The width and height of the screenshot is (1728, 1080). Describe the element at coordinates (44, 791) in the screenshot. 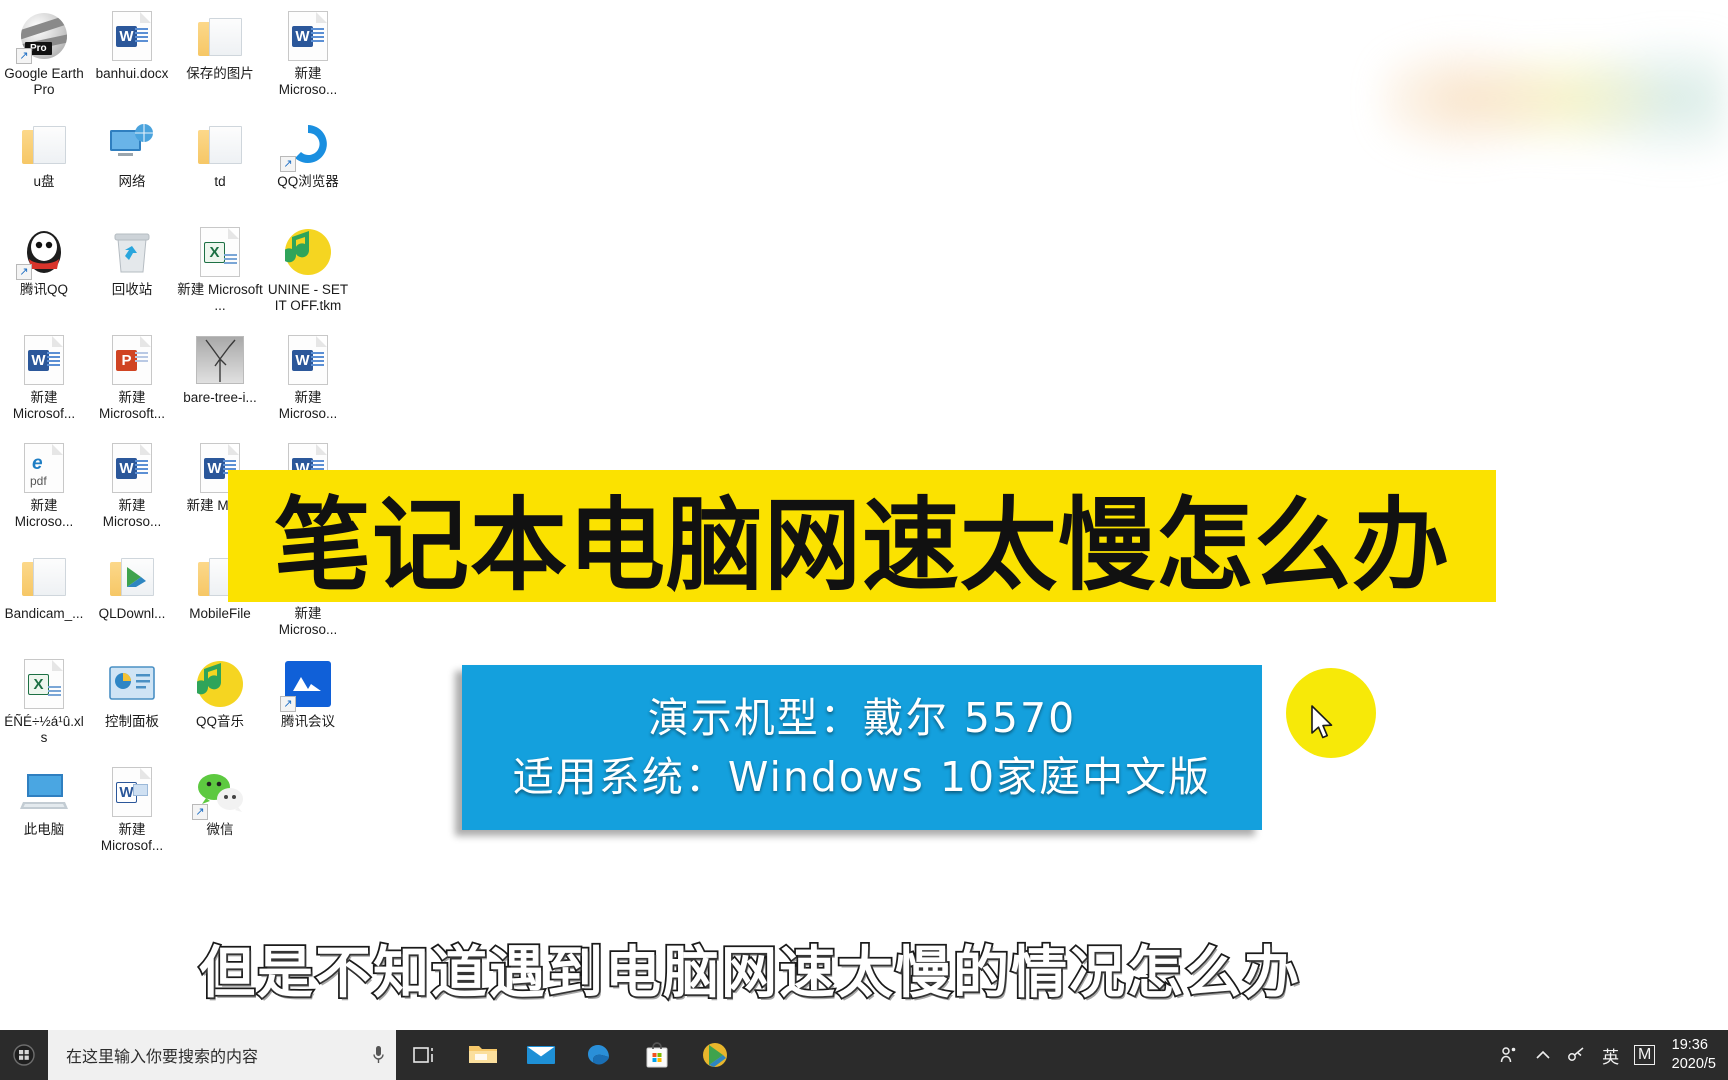

I see `this-pc-glyph` at that location.